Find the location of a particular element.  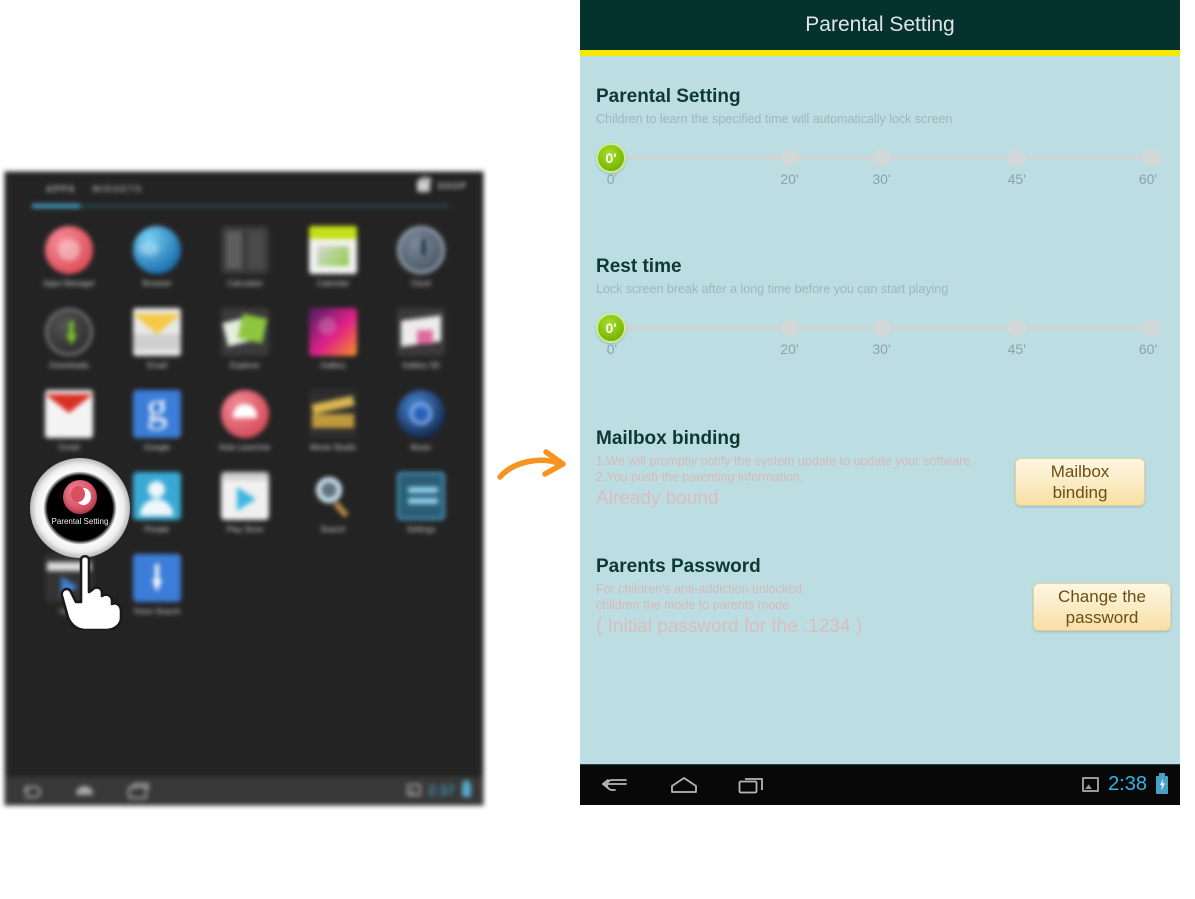

app-label: Apps Manager is located at coordinates (69, 283).